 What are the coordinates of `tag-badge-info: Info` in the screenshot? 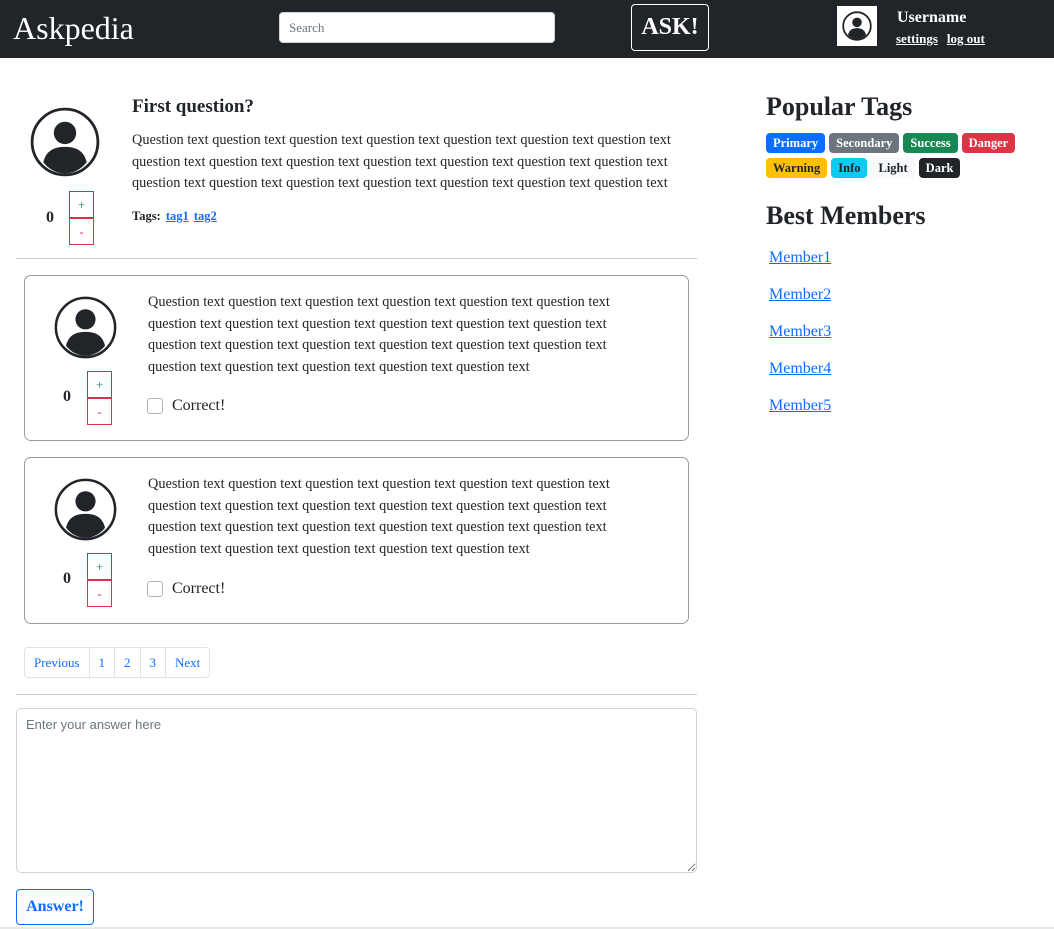 It's located at (849, 168).